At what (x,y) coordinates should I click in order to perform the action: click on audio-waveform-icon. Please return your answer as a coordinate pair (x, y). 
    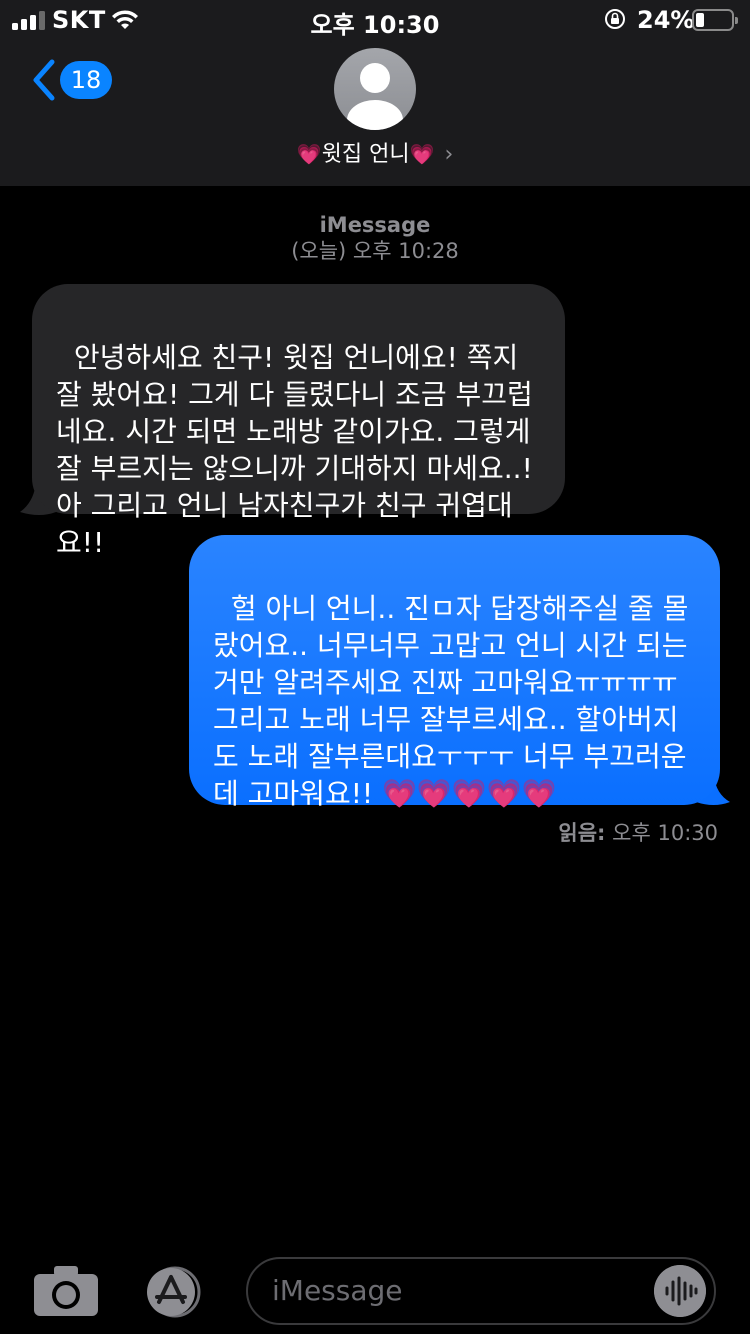
    Looking at the image, I should click on (680, 1291).